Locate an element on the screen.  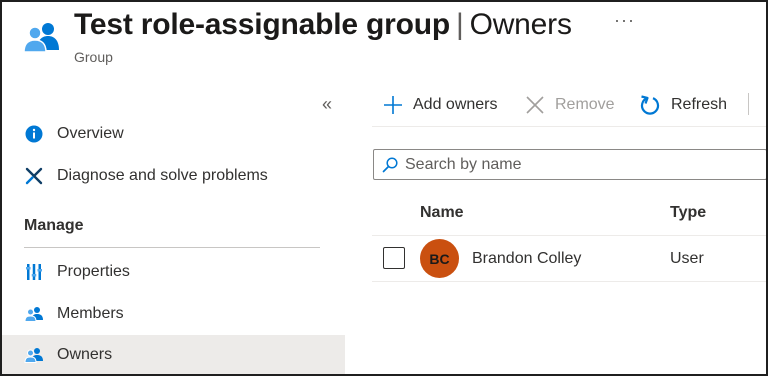
group-name: Test role-assignable group is located at coordinates (262, 24).